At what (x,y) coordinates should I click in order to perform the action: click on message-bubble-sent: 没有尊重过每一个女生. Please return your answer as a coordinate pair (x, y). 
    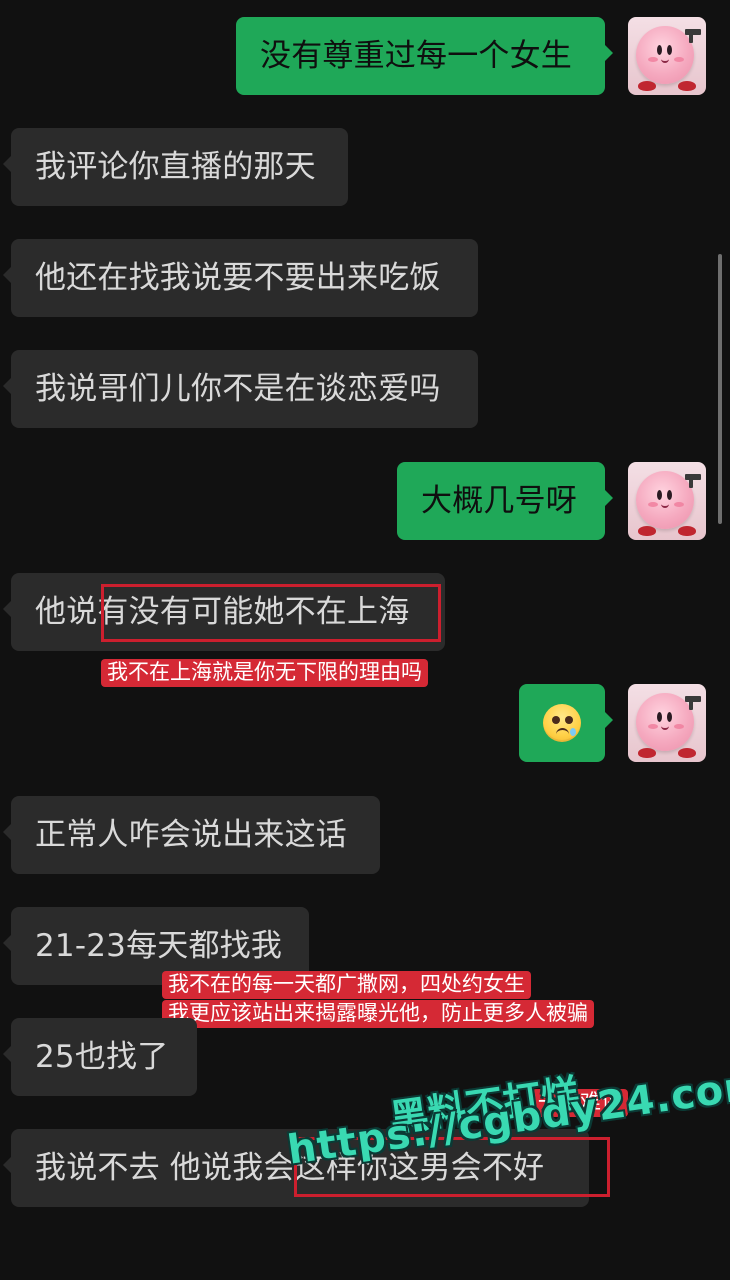
    Looking at the image, I should click on (424, 56).